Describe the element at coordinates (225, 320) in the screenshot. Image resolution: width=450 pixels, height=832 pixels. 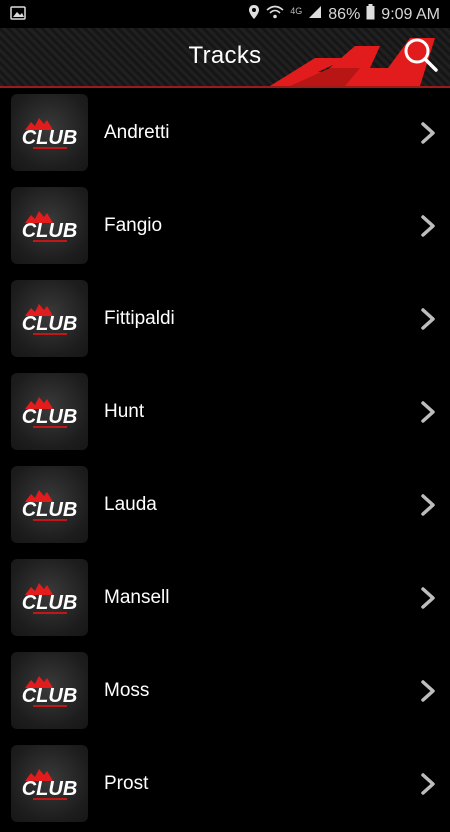
I see `track-item-fittipaldi: CLUB Fittipaldi` at that location.